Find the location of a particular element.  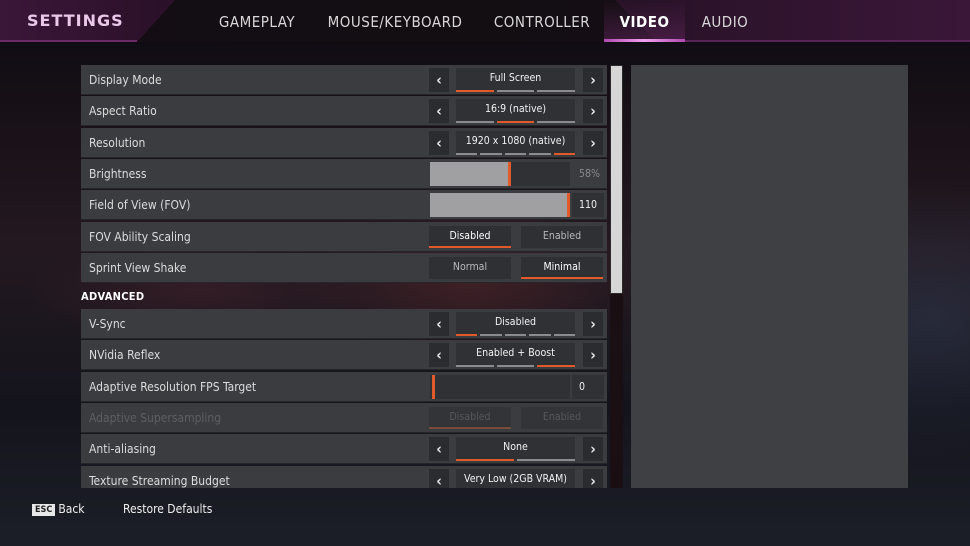

tab-controller: CONTROLLER is located at coordinates (542, 21).